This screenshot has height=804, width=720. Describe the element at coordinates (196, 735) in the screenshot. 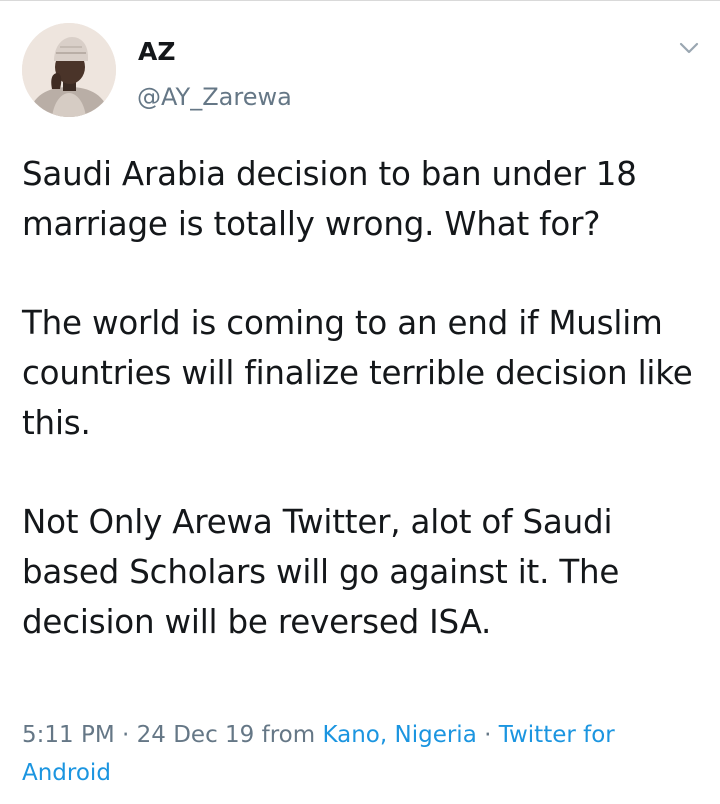

I see `tweet-date: 24 Dec 19` at that location.